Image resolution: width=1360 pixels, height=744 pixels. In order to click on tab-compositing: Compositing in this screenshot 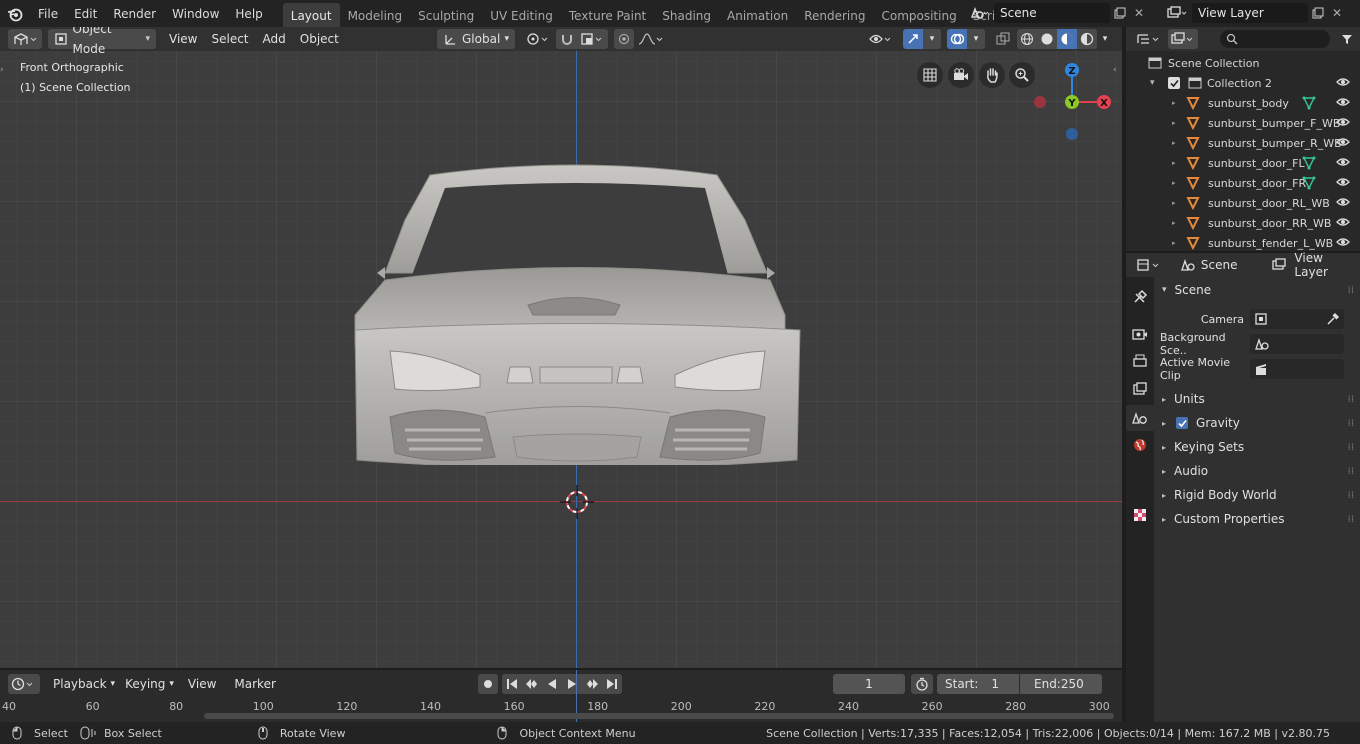, I will do `click(918, 15)`.